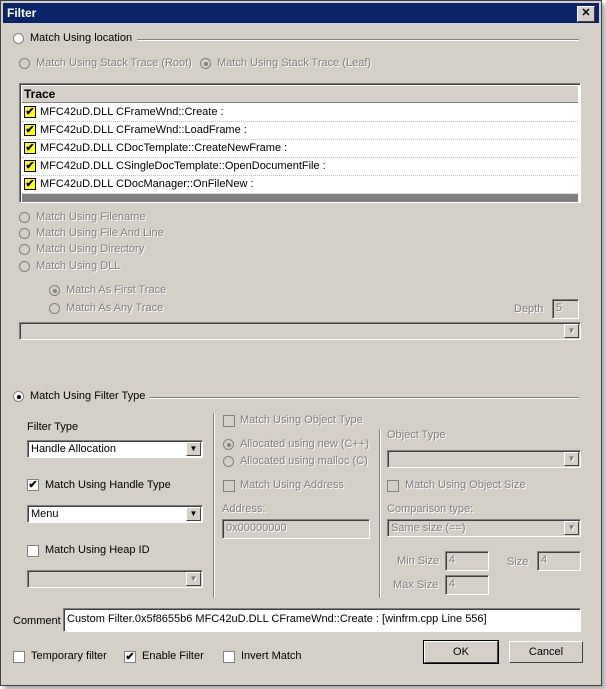  What do you see at coordinates (18, 38) in the screenshot?
I see `match-location-radio` at bounding box center [18, 38].